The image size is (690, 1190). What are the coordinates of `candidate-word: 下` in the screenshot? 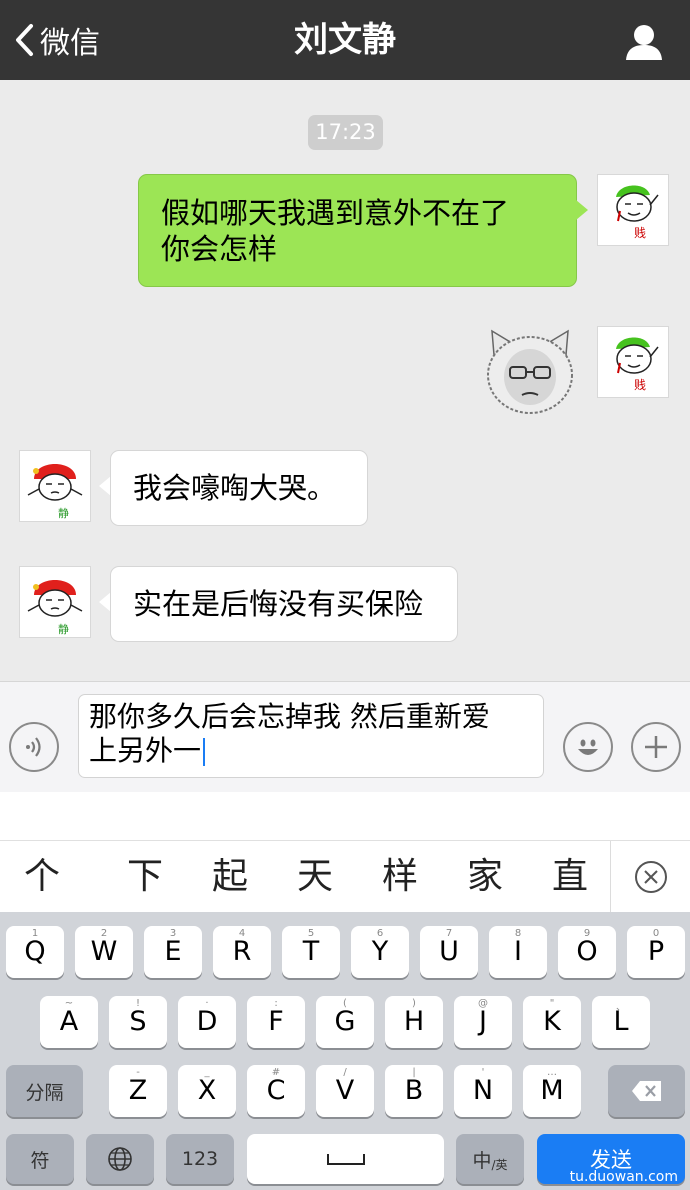 It's located at (145, 877).